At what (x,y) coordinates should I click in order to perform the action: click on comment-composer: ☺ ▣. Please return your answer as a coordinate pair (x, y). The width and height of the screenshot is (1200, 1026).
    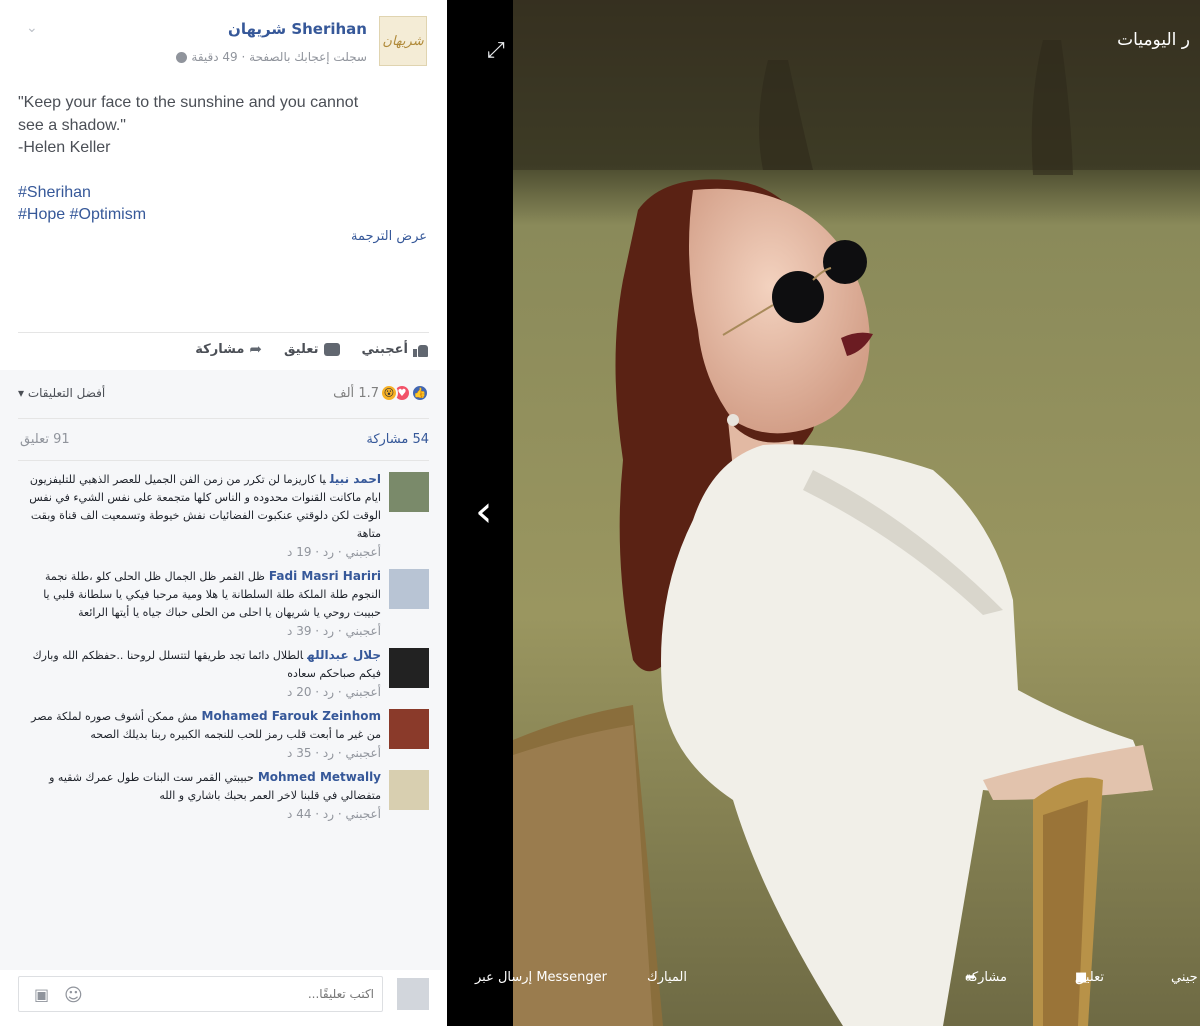
    Looking at the image, I should click on (223, 994).